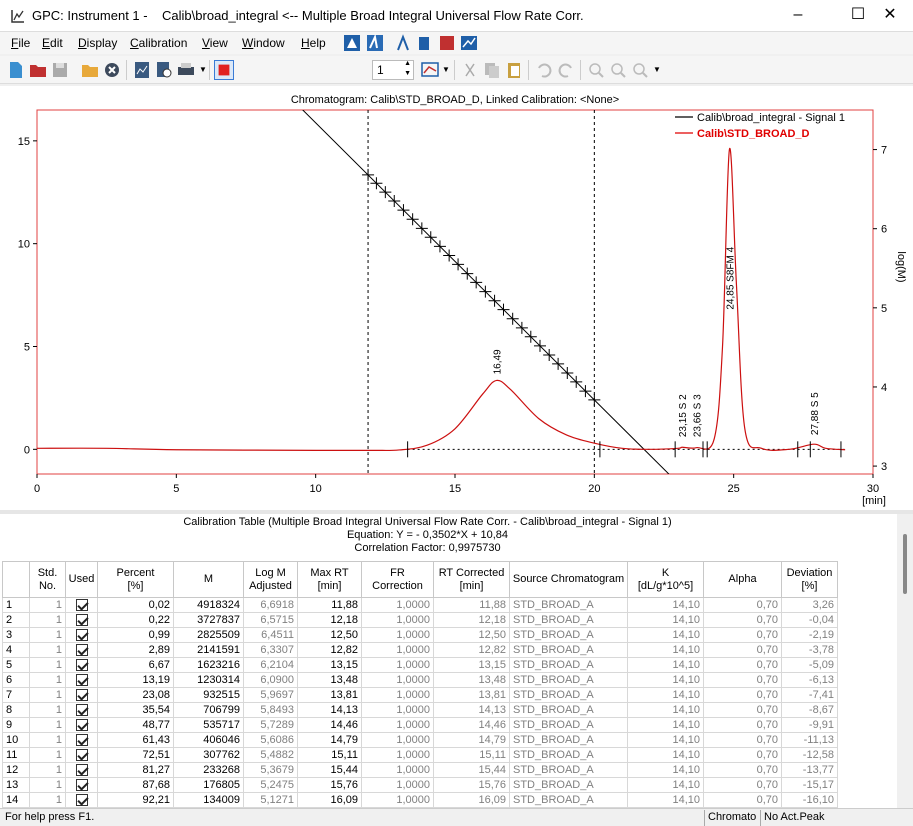 The height and width of the screenshot is (826, 913). What do you see at coordinates (492, 70) in the screenshot?
I see `copy-icon` at bounding box center [492, 70].